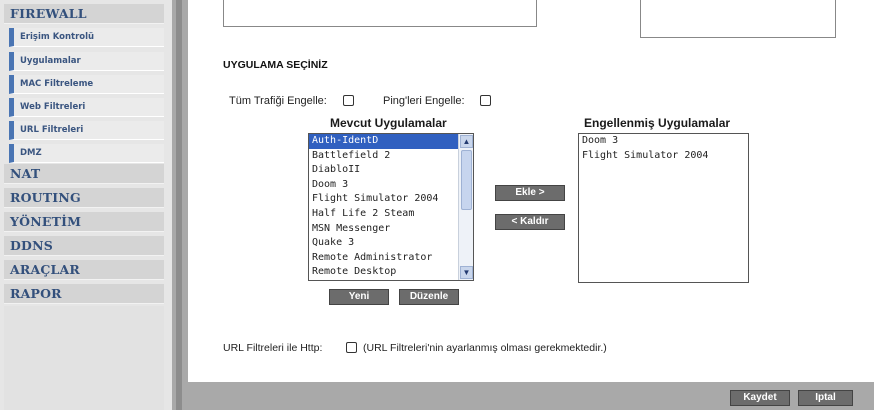  Describe the element at coordinates (380, 13) in the screenshot. I see `top-text-field` at that location.